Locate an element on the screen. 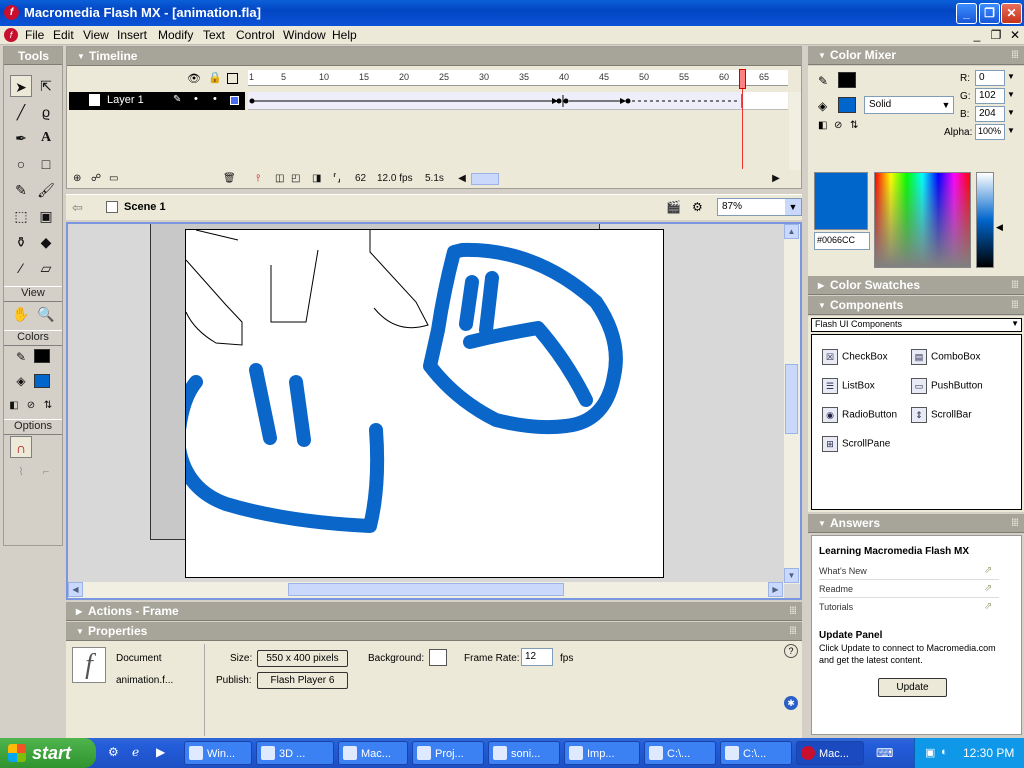  subselect-tool-icon: ⇱ is located at coordinates (46, 86).